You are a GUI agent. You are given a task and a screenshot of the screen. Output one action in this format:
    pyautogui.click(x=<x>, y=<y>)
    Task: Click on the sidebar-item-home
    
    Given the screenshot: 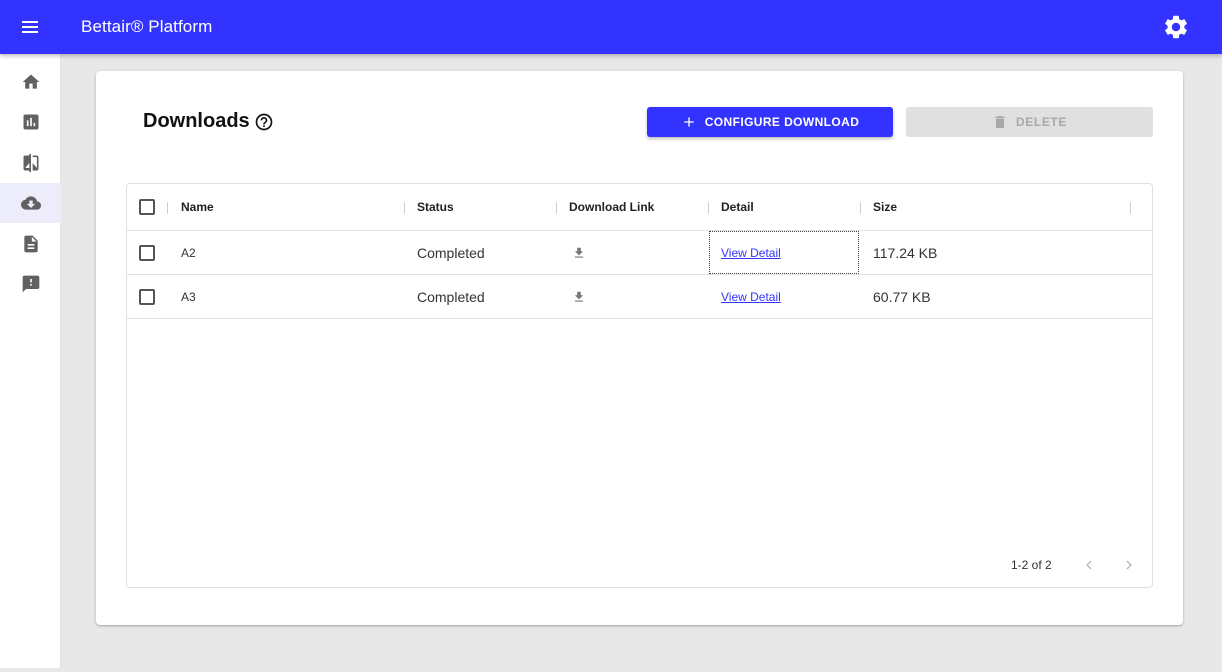 What is the action you would take?
    pyautogui.click(x=30, y=82)
    